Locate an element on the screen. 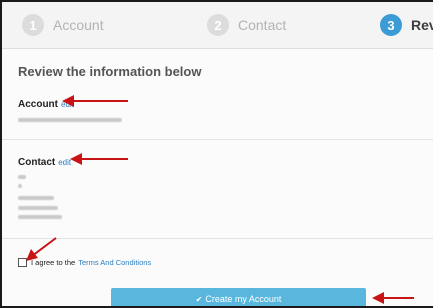 The height and width of the screenshot is (308, 433). contact-section-title: Contact edit is located at coordinates (44, 162).